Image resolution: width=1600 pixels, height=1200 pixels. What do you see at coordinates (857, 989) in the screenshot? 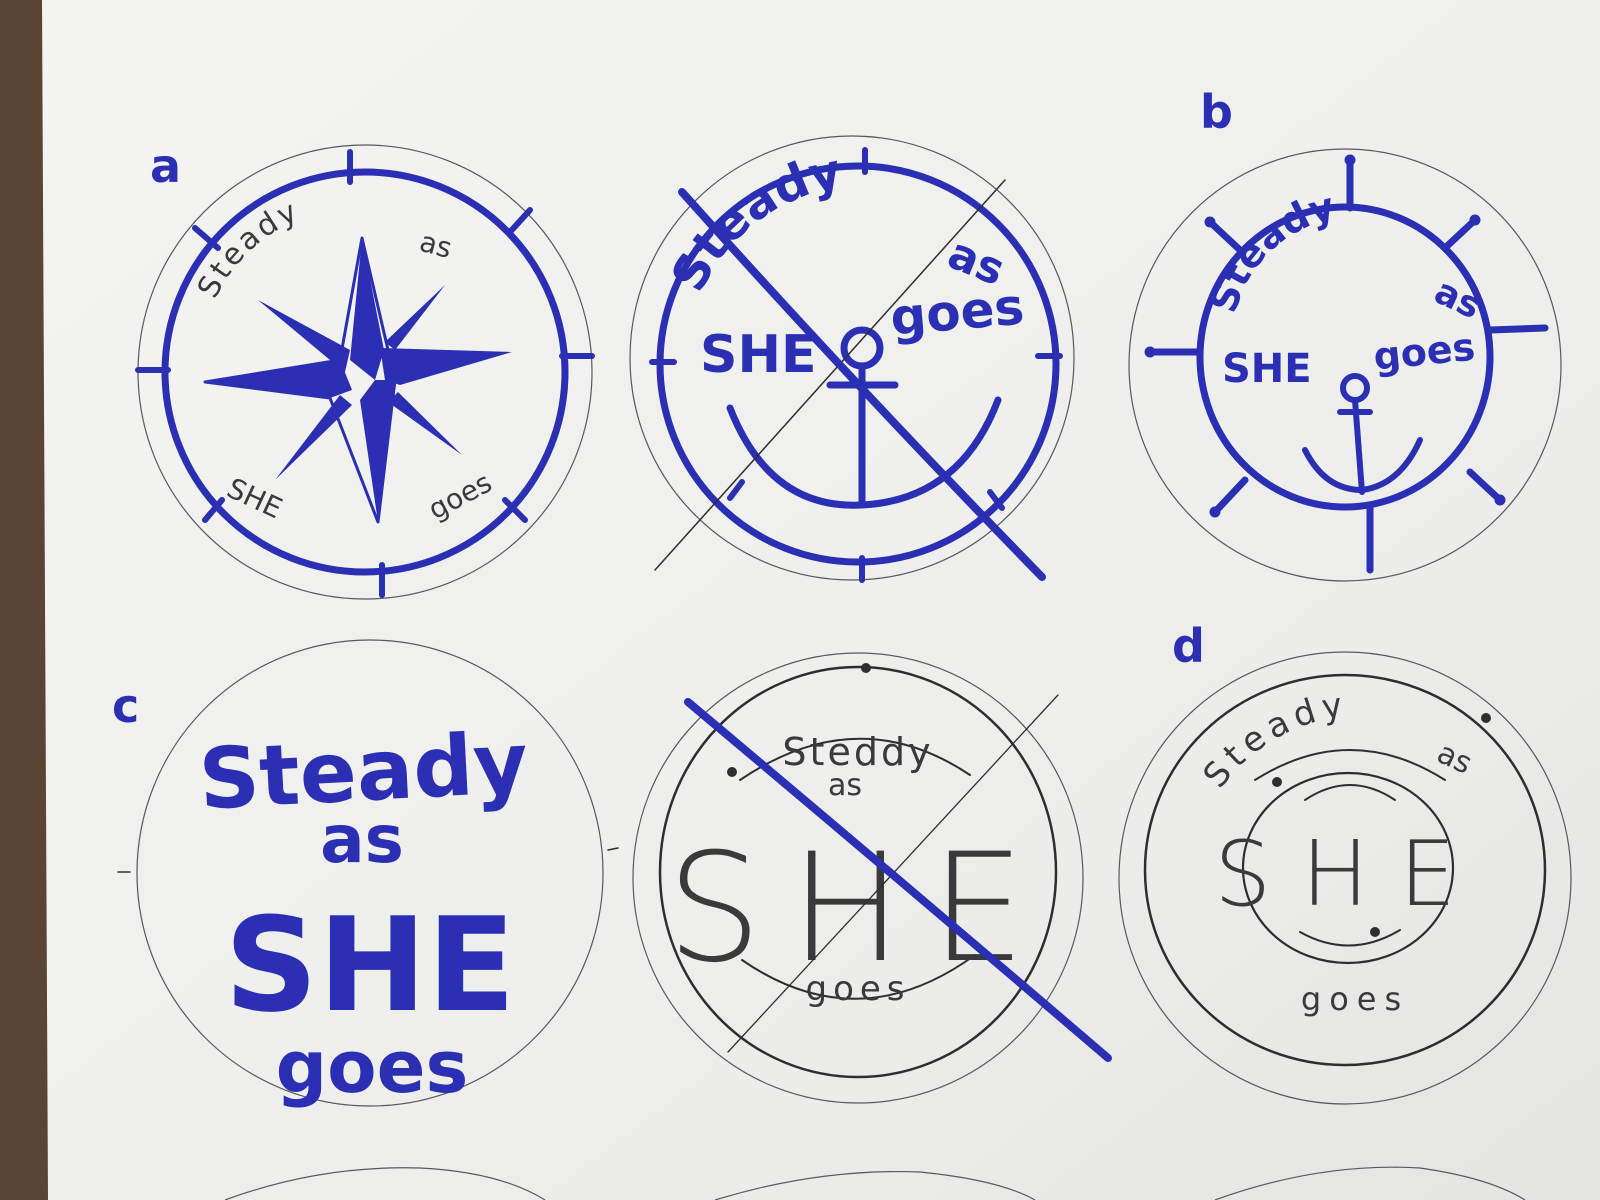
I see `crossed2-goes-text: goes` at bounding box center [857, 989].